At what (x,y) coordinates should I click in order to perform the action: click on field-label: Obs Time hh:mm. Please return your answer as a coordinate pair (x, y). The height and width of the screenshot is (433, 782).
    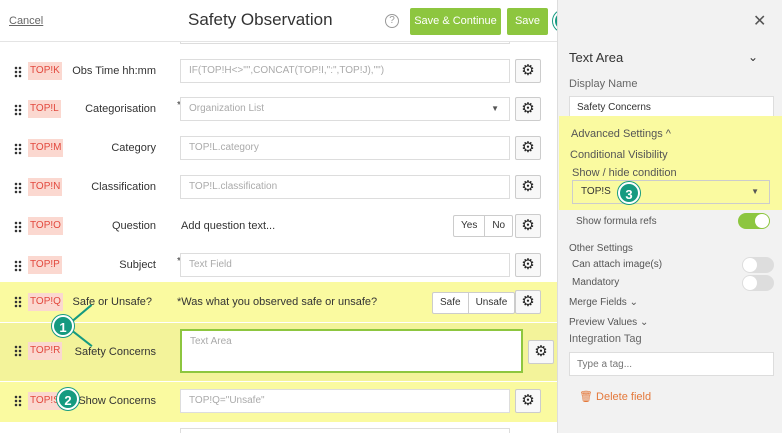
    Looking at the image, I should click on (114, 71).